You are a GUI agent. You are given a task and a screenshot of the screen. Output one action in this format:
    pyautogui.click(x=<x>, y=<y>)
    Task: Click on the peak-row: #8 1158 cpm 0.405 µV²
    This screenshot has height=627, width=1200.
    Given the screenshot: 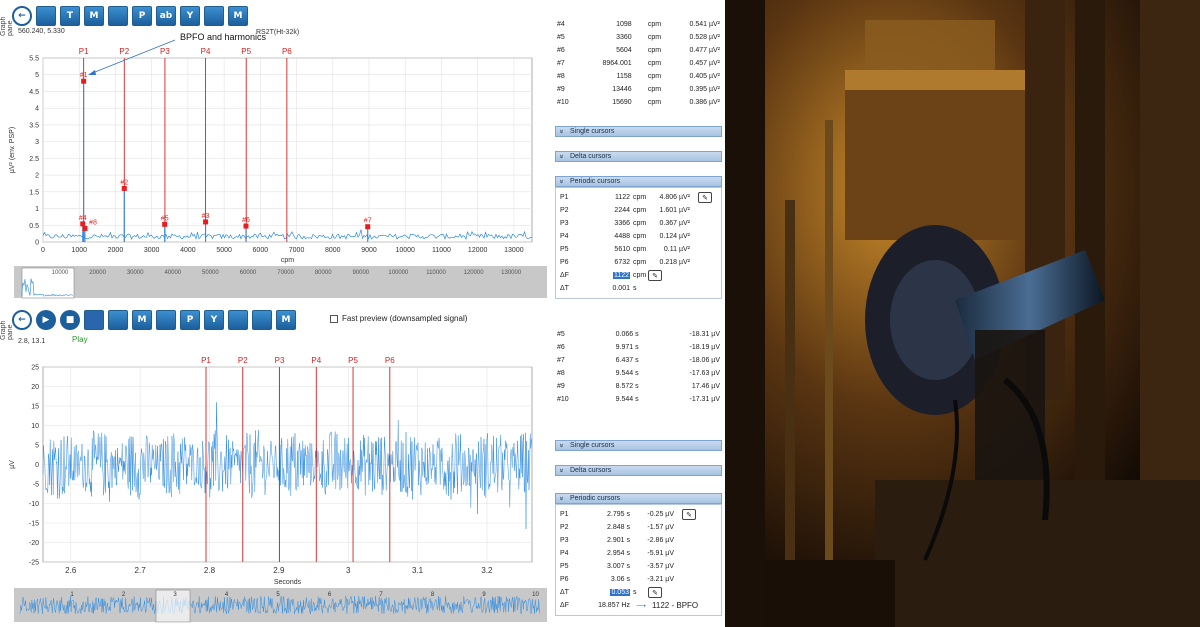 What is the action you would take?
    pyautogui.click(x=638, y=76)
    